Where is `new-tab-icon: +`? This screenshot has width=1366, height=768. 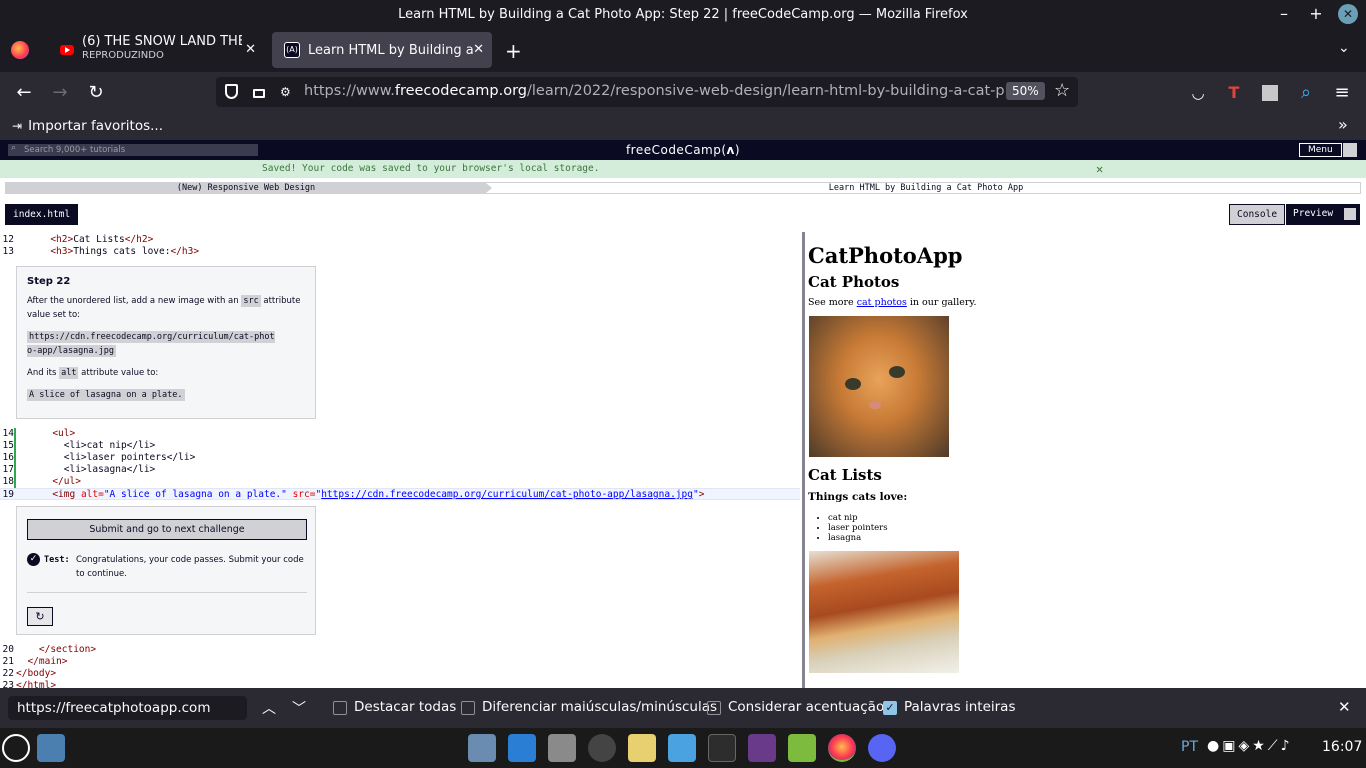
new-tab-icon: + is located at coordinates (513, 51).